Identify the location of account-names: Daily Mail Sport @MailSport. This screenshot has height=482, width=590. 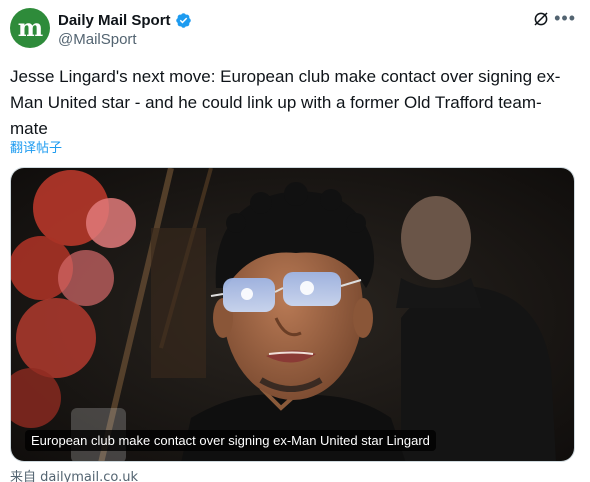
(125, 29).